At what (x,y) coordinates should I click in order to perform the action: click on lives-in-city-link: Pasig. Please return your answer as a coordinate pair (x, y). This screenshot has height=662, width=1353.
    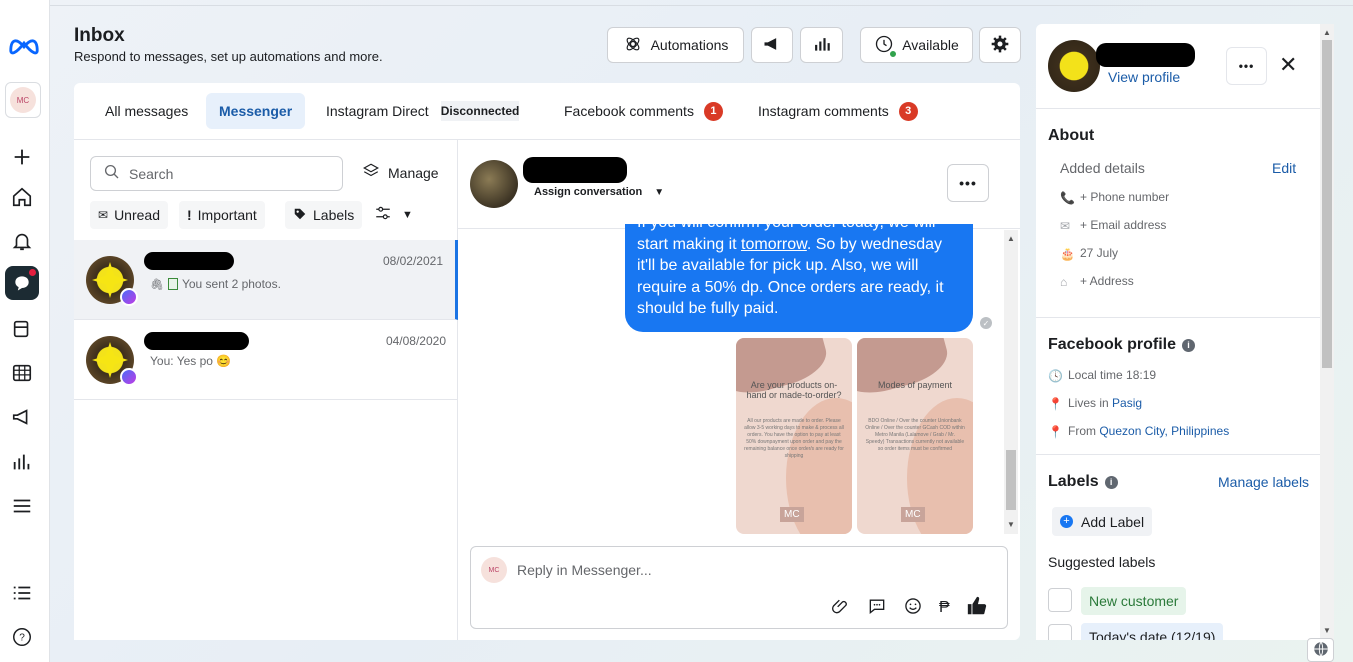
    Looking at the image, I should click on (1127, 403).